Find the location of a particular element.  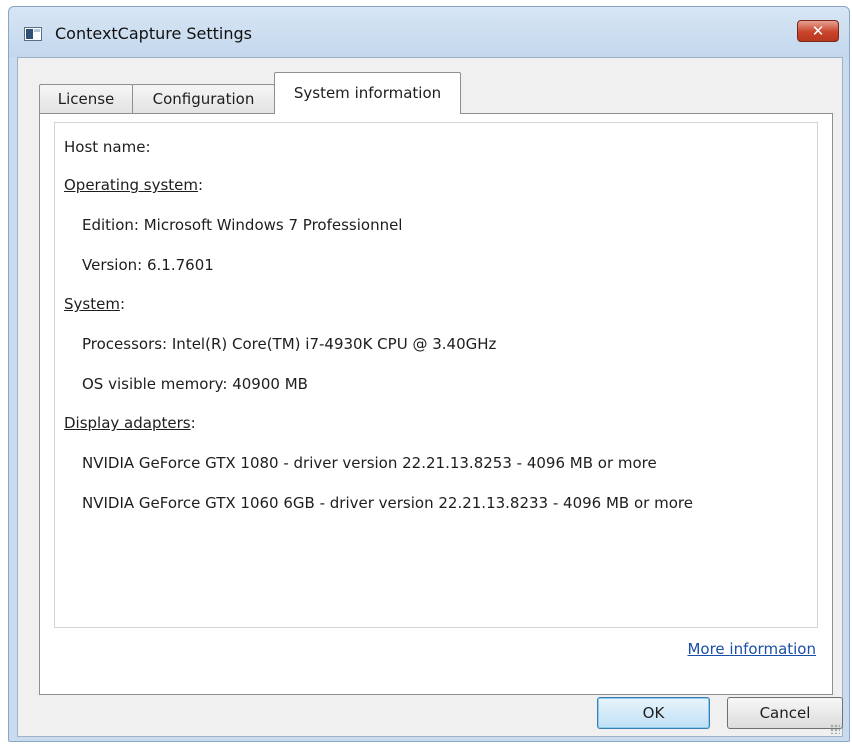

os-heading: Operating system is located at coordinates (131, 185).